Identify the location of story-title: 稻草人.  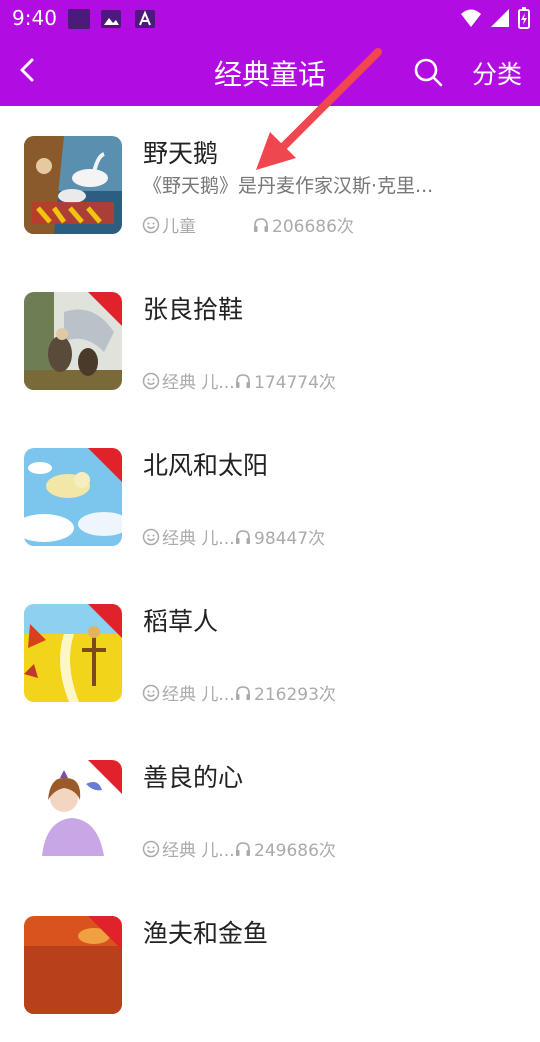
(181, 621).